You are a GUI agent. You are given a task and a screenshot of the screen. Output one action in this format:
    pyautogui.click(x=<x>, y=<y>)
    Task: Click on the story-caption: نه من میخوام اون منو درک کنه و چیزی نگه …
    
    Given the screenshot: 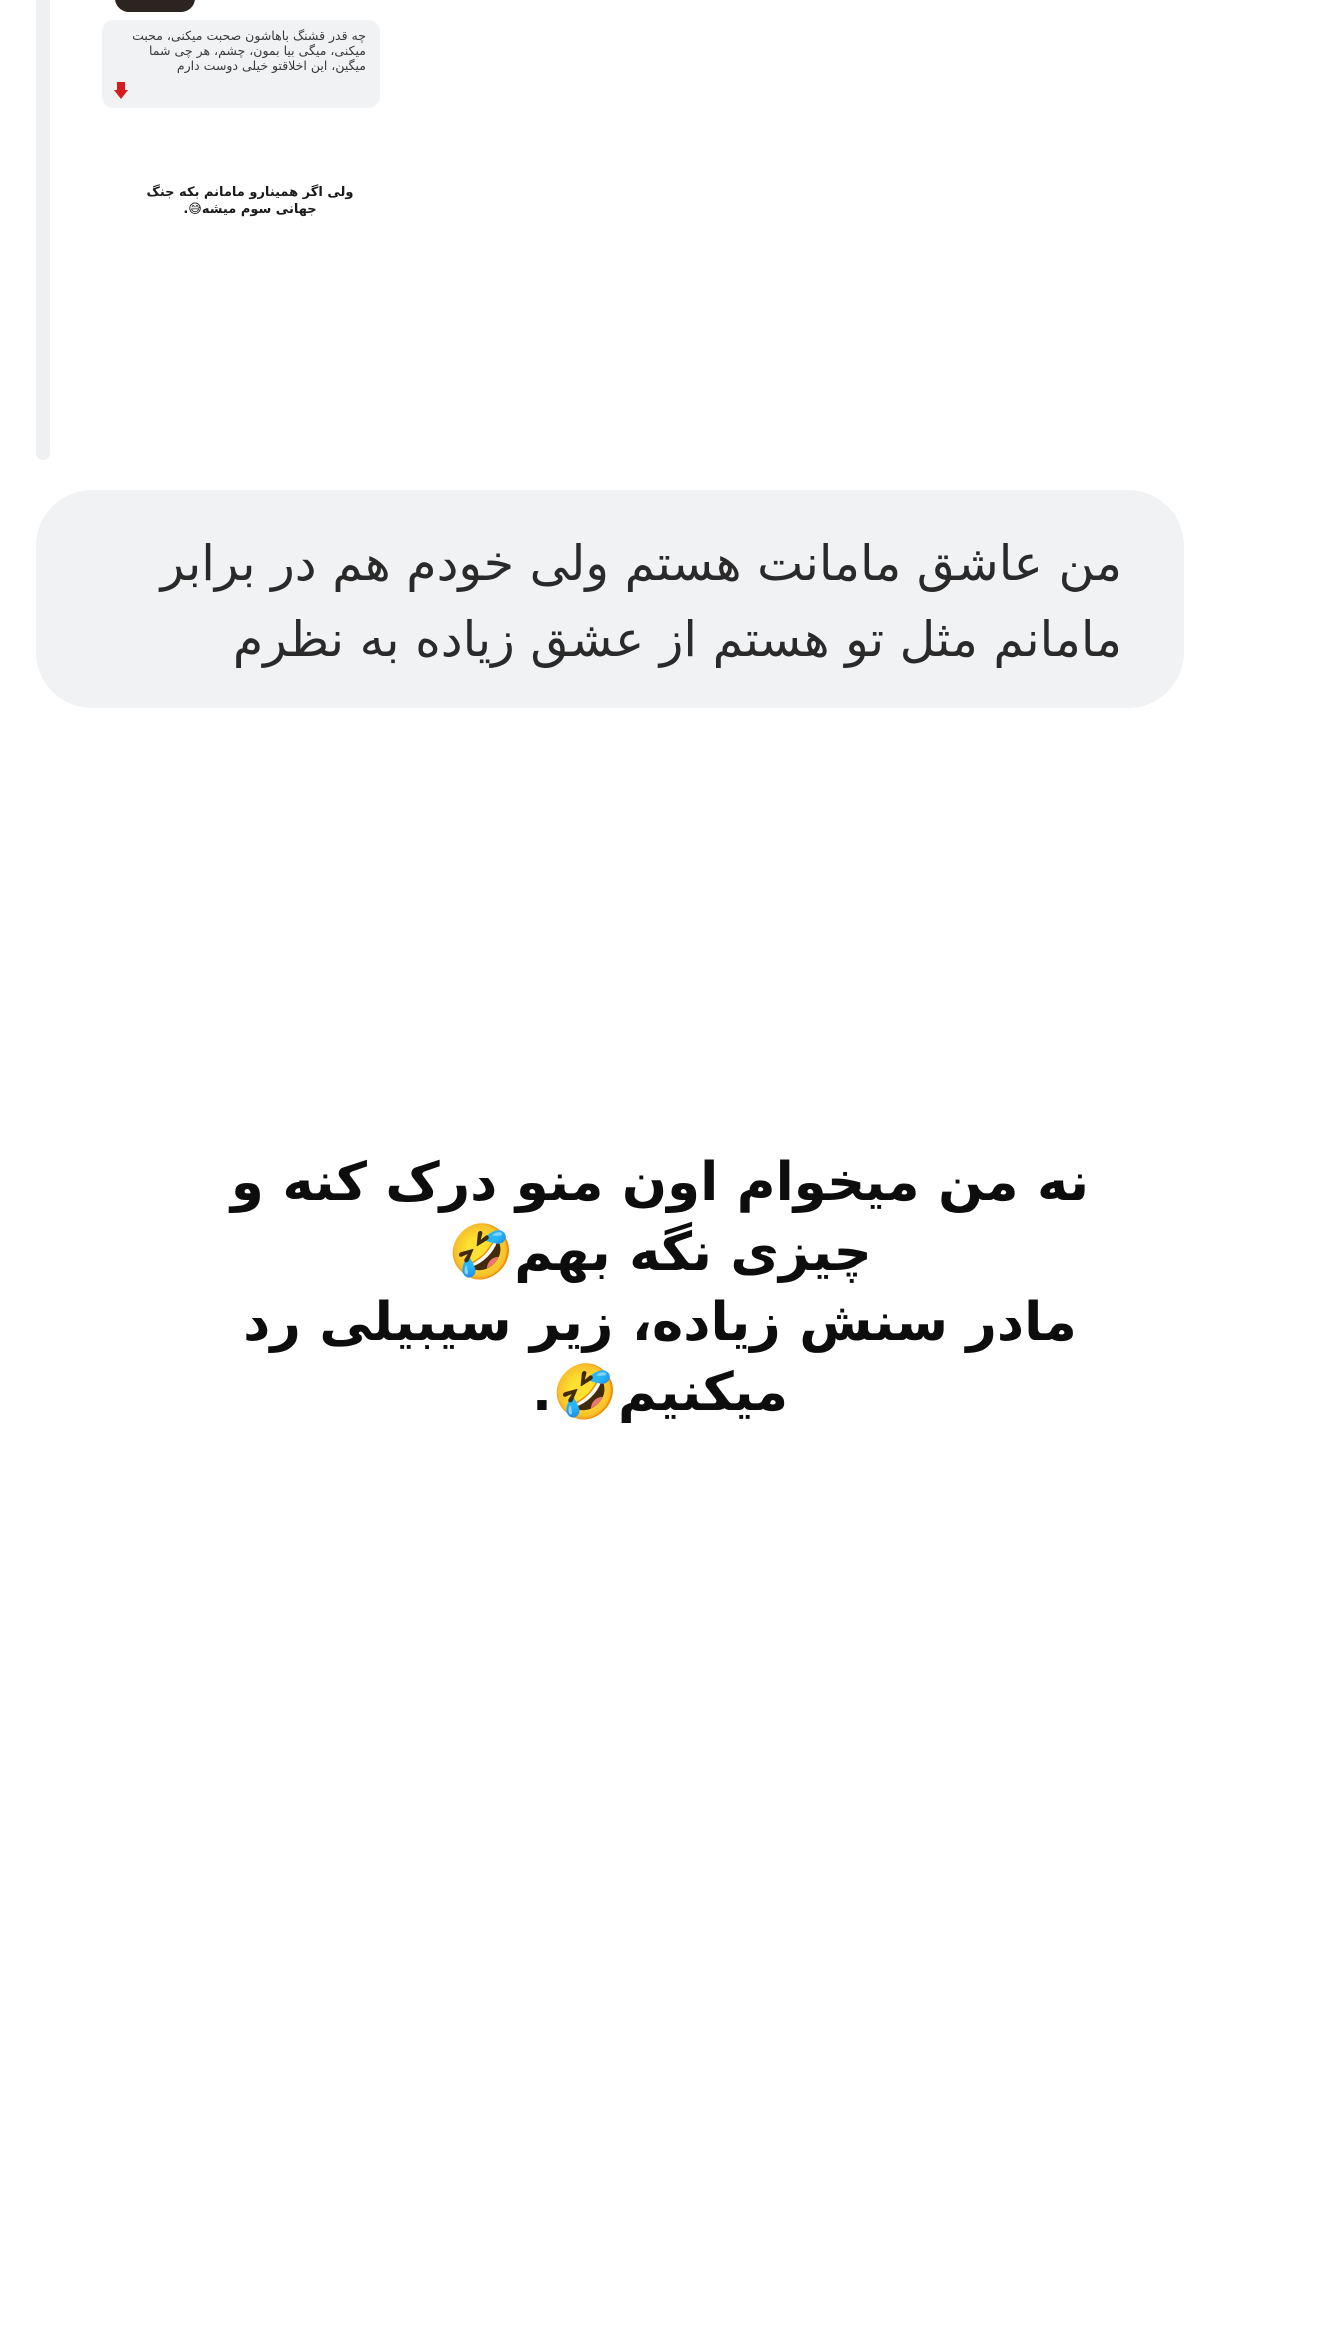 What is the action you would take?
    pyautogui.click(x=660, y=1287)
    